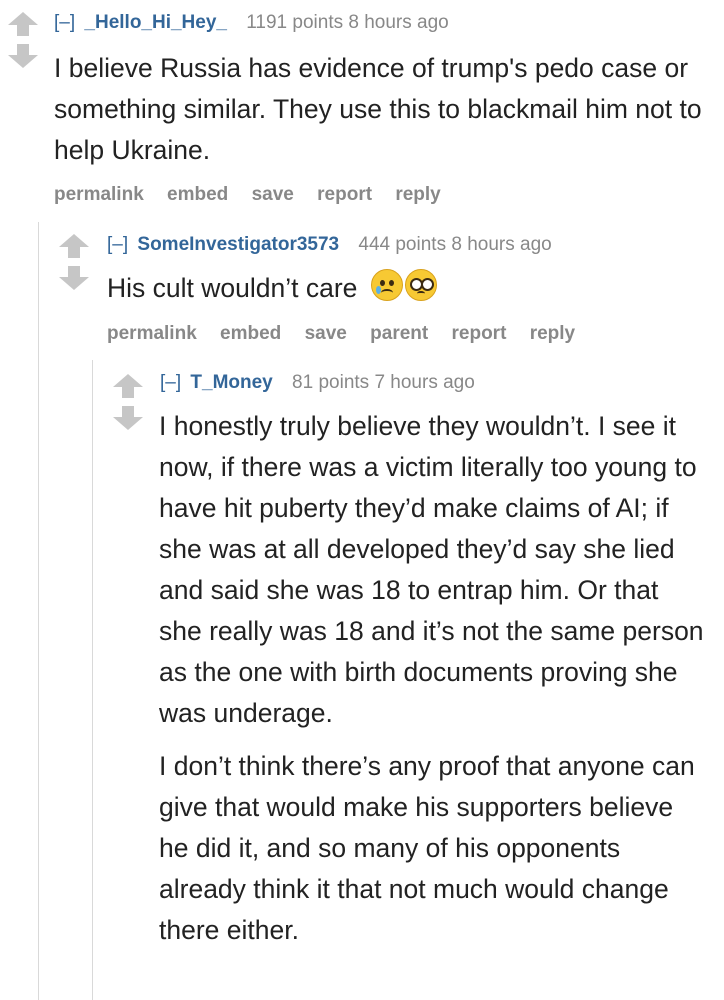 The height and width of the screenshot is (1000, 724). I want to click on author-link: SomeInvestigator3573, so click(238, 244).